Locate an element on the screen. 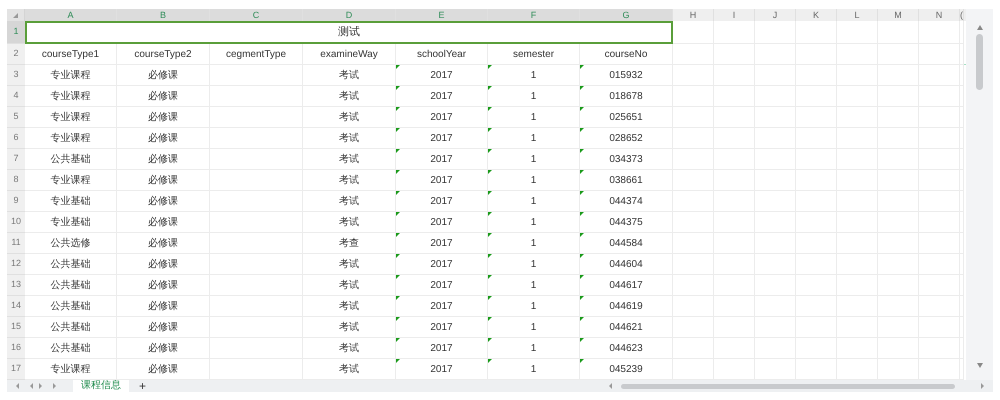  row-header: 13 is located at coordinates (16, 285).